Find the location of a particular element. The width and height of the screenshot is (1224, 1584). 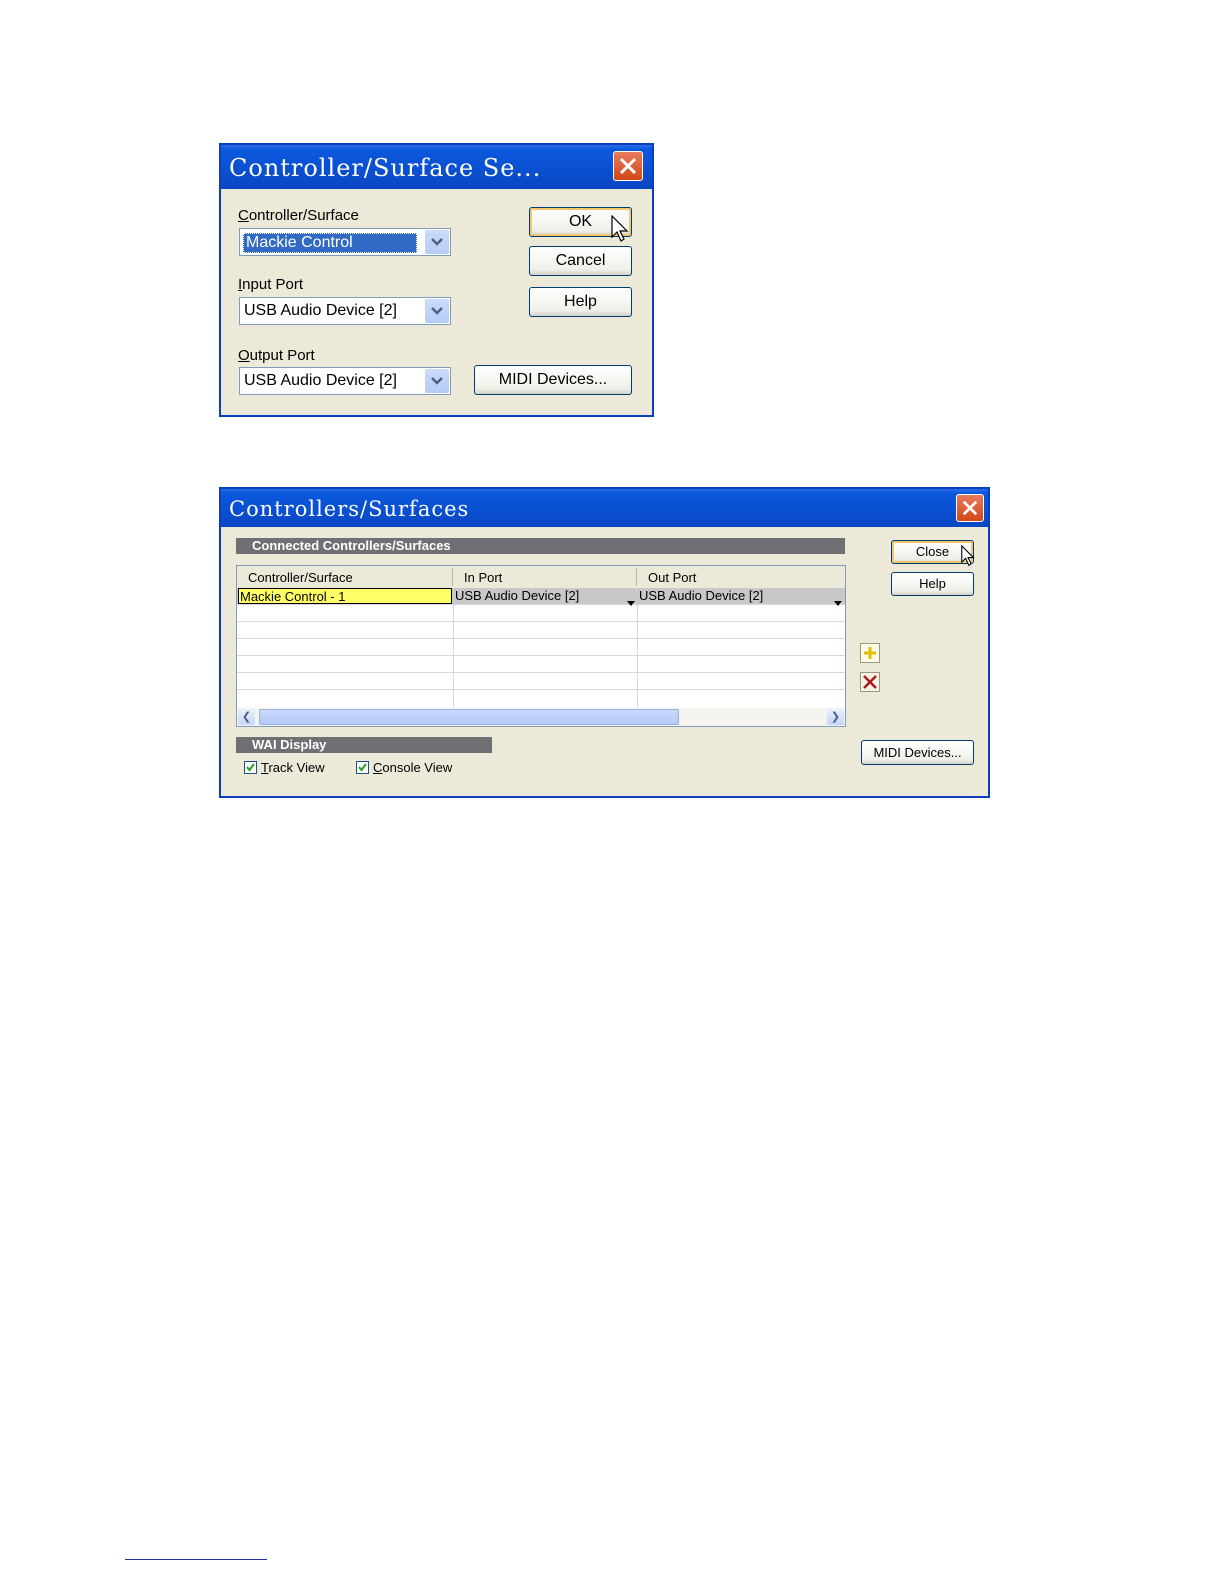

wai-display-header: WAI Display is located at coordinates (364, 745).